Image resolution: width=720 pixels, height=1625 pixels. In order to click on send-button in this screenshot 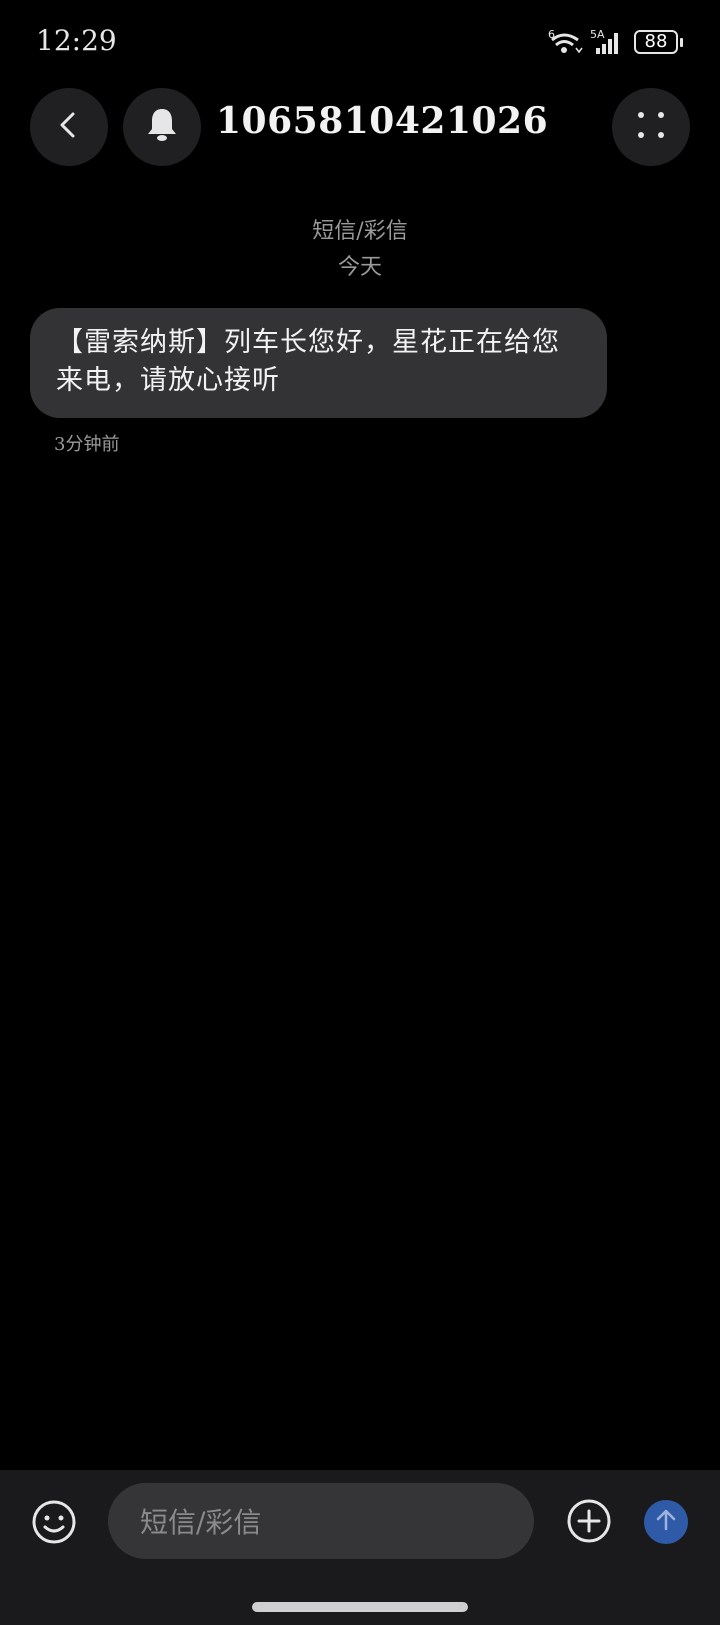, I will do `click(666, 1522)`.